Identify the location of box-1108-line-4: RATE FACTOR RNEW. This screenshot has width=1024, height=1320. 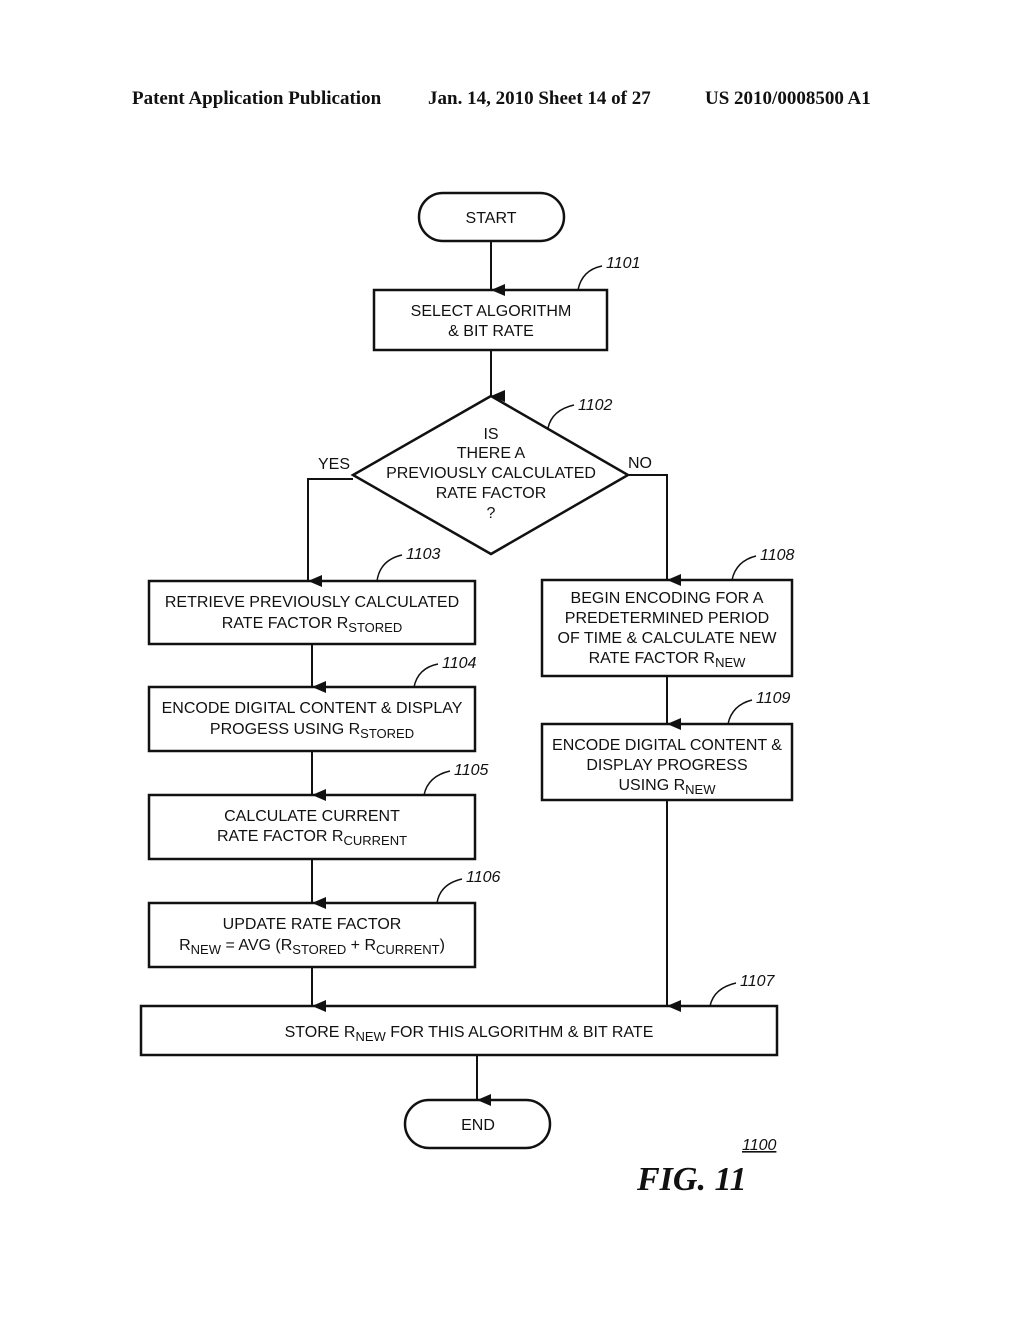
(668, 660).